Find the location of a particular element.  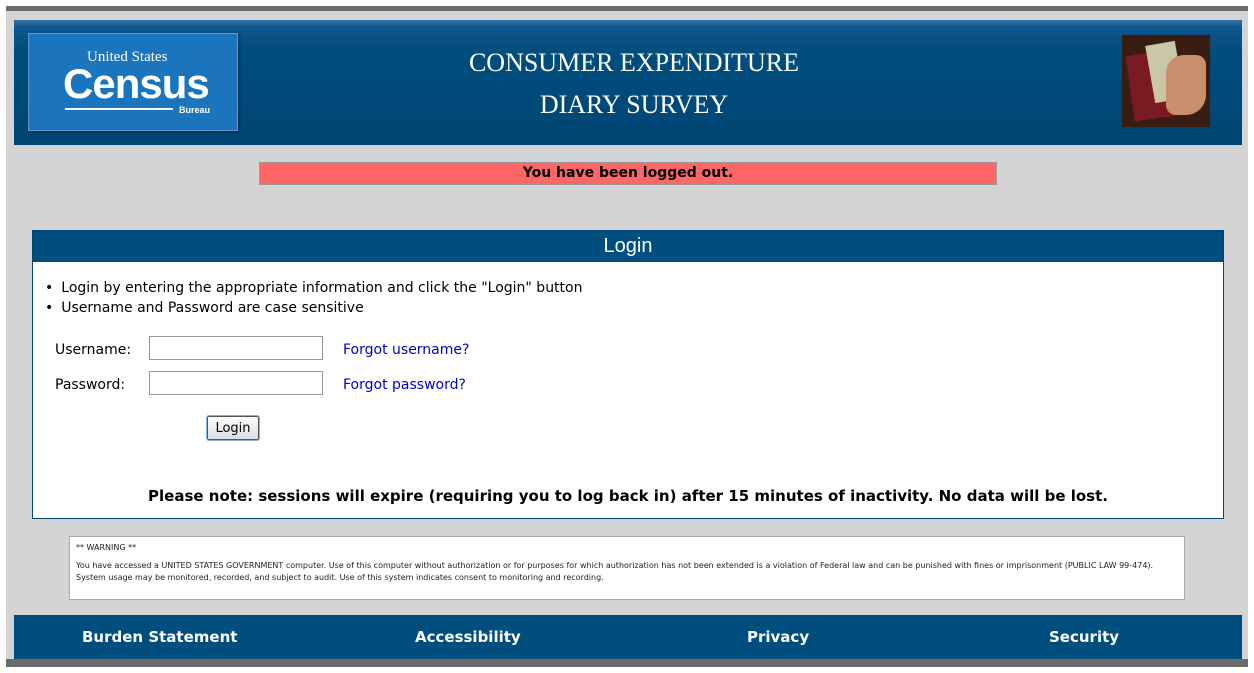

wallet-money-photo is located at coordinates (1166, 81).